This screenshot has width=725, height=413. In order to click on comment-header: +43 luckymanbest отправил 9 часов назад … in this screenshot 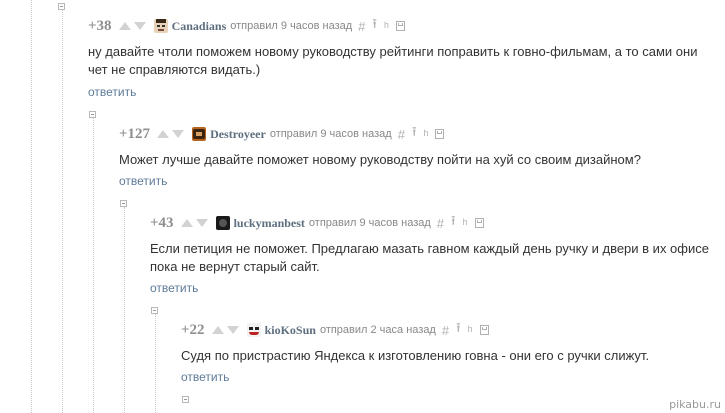, I will do `click(317, 223)`.